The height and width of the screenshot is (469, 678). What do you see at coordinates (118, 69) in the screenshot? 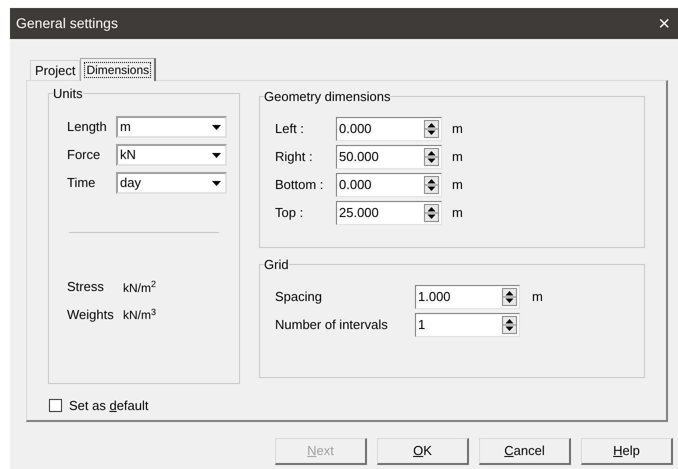
I see `tab: Dimensions` at bounding box center [118, 69].